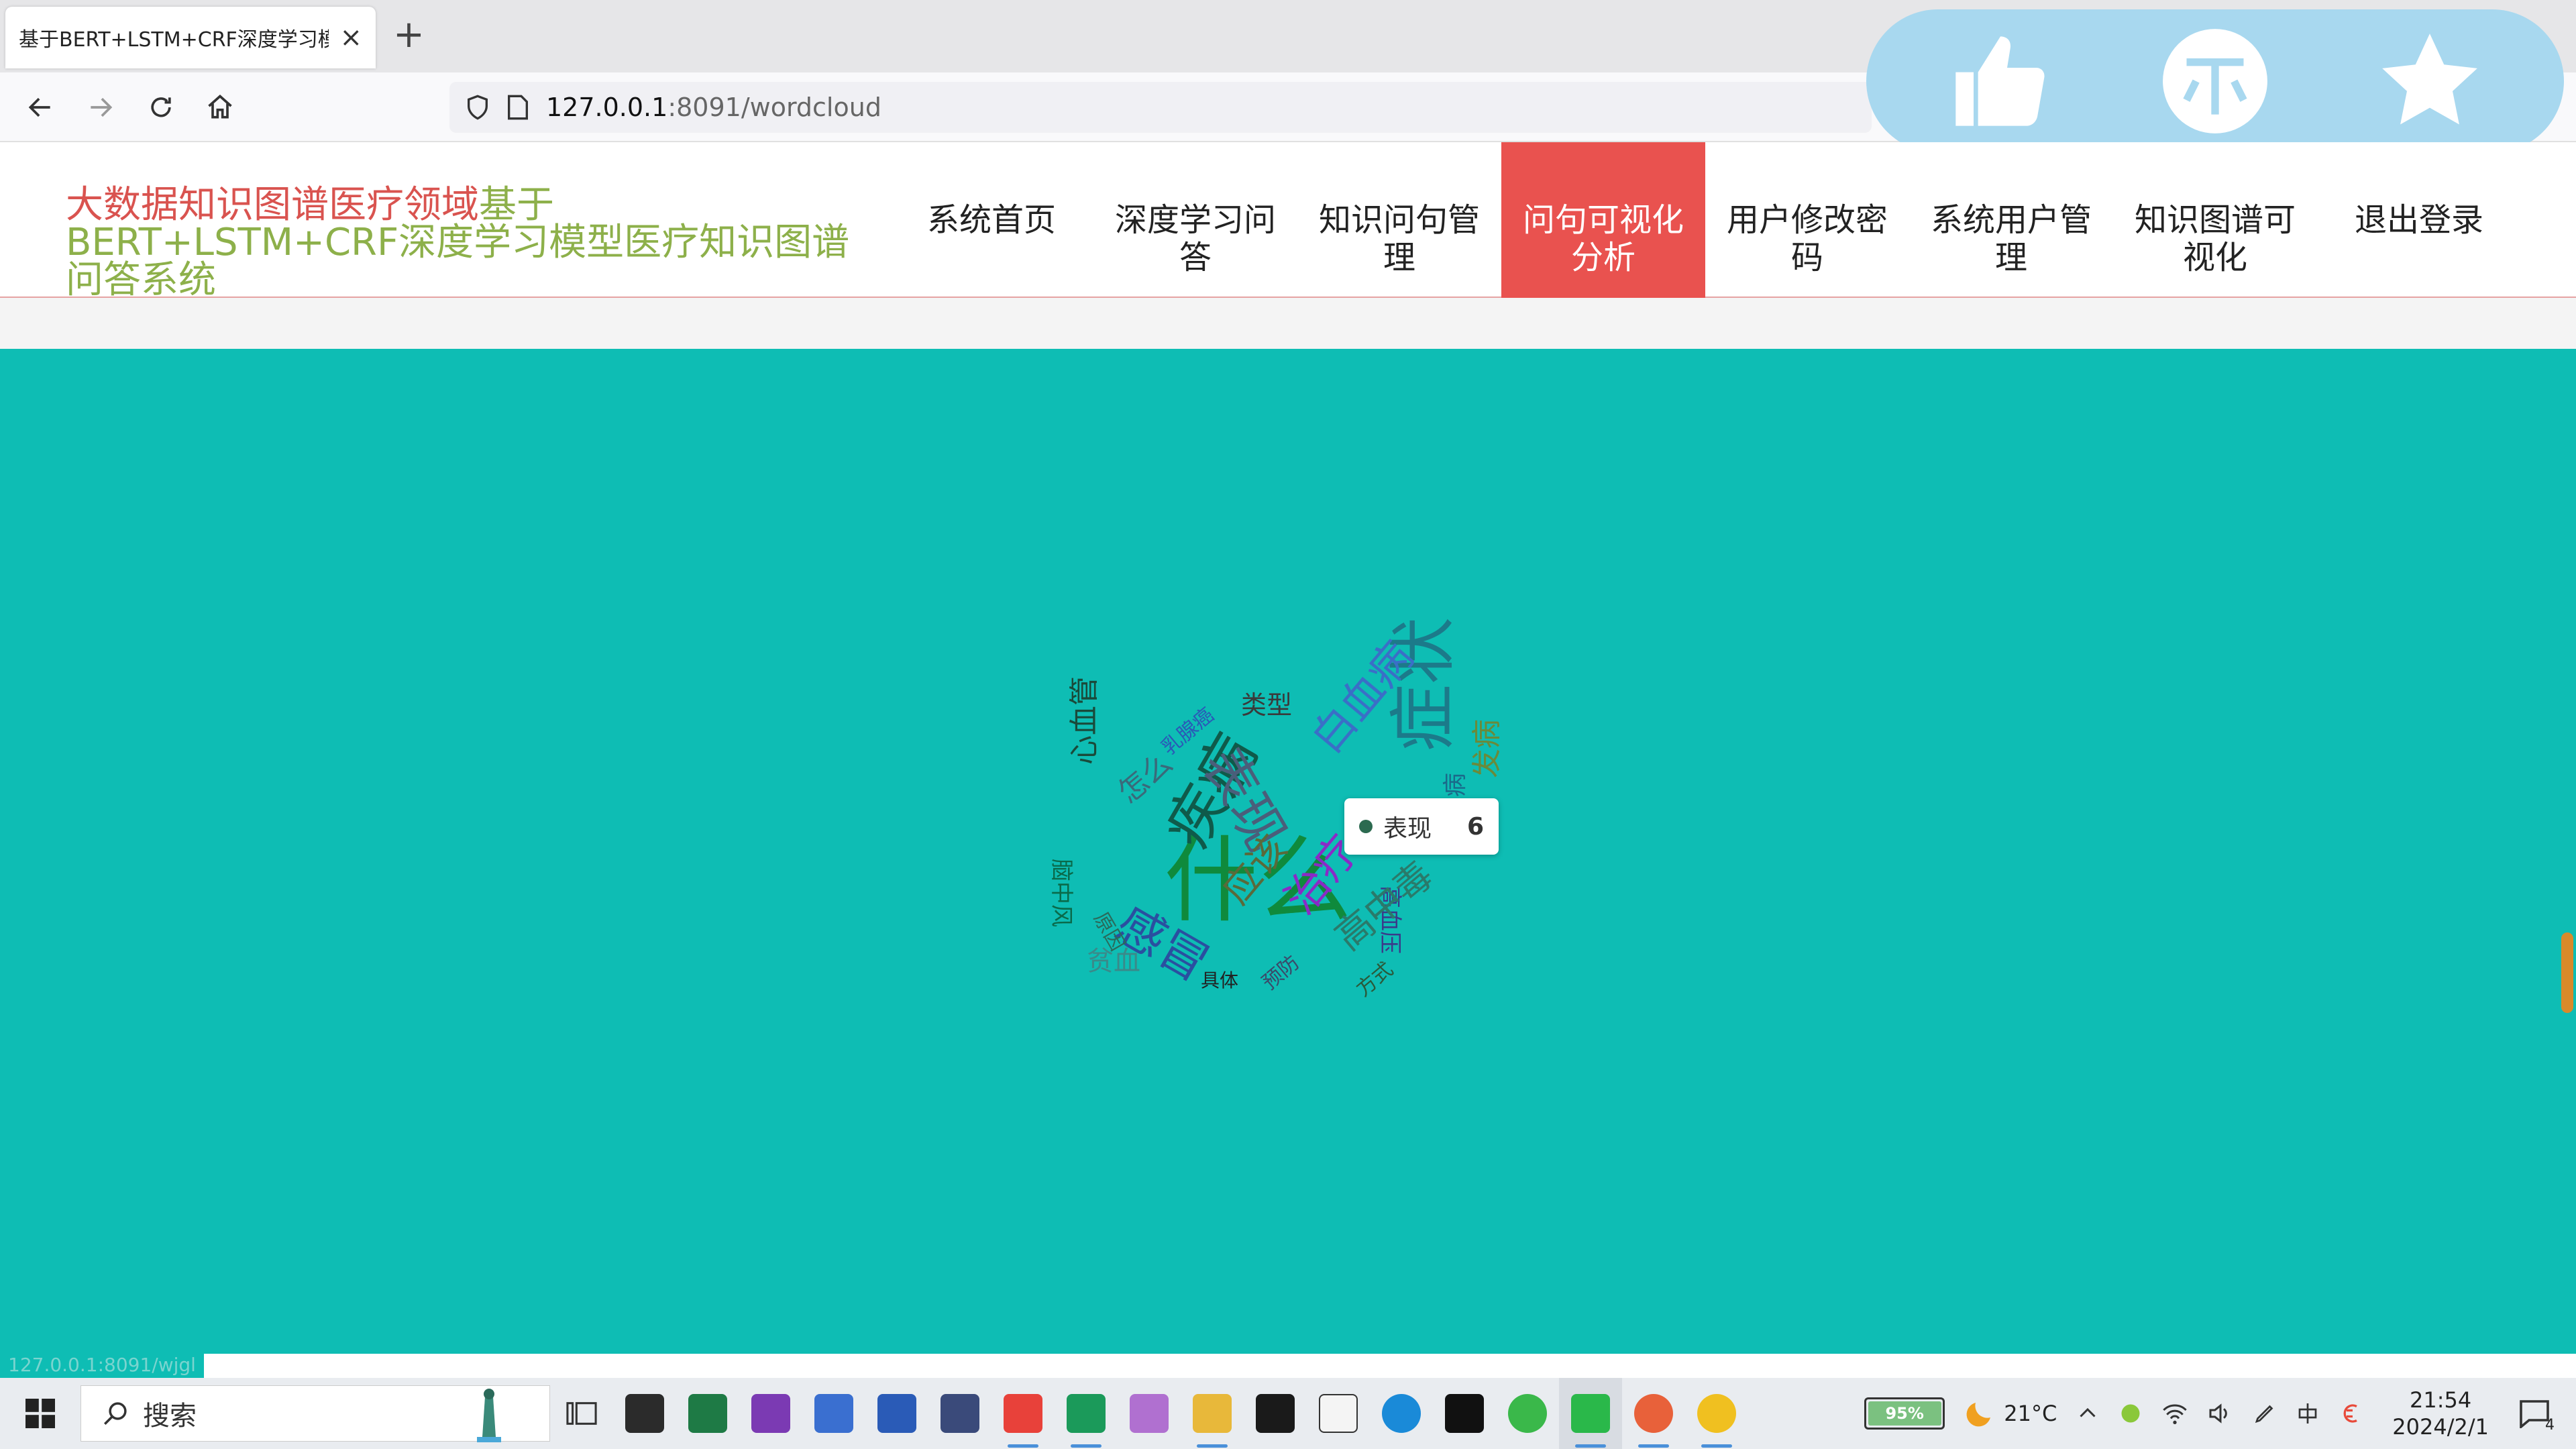 The width and height of the screenshot is (2576, 1449). Describe the element at coordinates (1160, 107) in the screenshot. I see `address-bar: 127.0.0.1:8091/wordcloud` at that location.